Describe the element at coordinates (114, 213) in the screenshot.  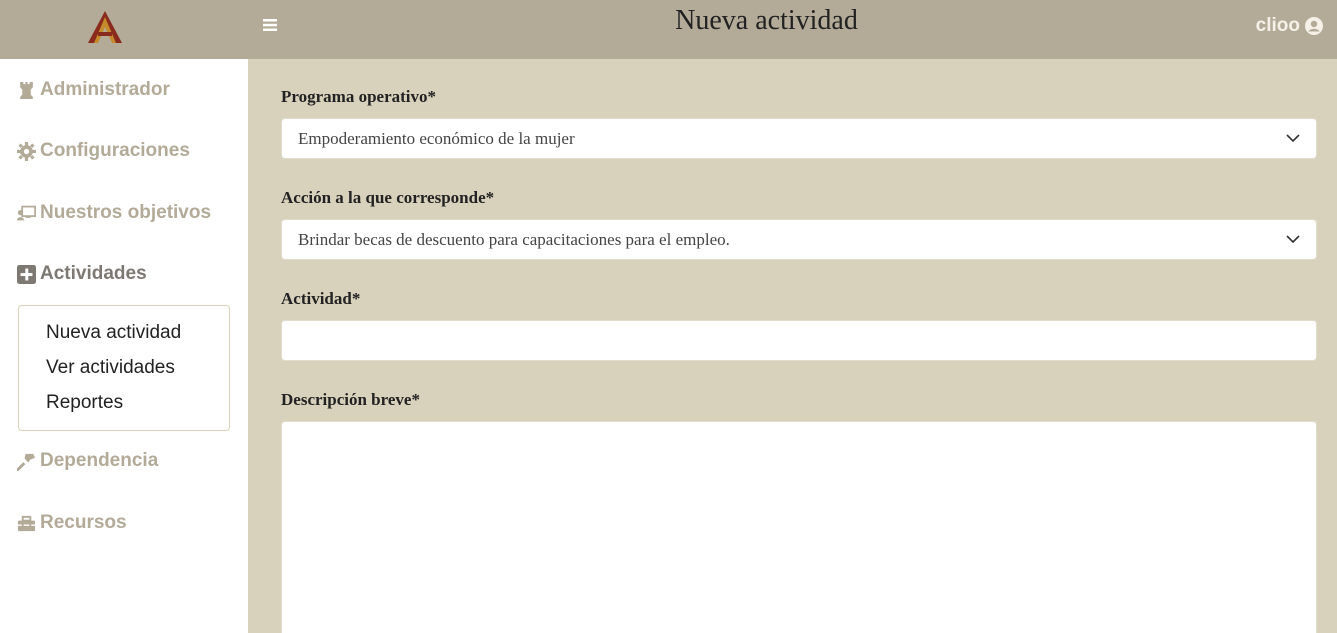
I see `sidebar-item-nuestros-objetivos: Nuestros objetivos` at that location.